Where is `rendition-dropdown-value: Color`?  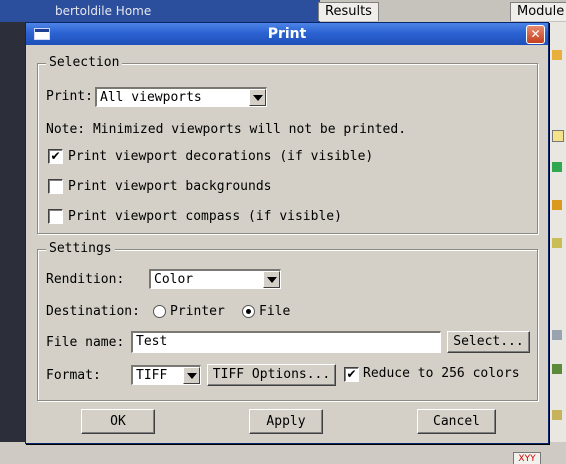
rendition-dropdown-value: Color is located at coordinates (174, 279).